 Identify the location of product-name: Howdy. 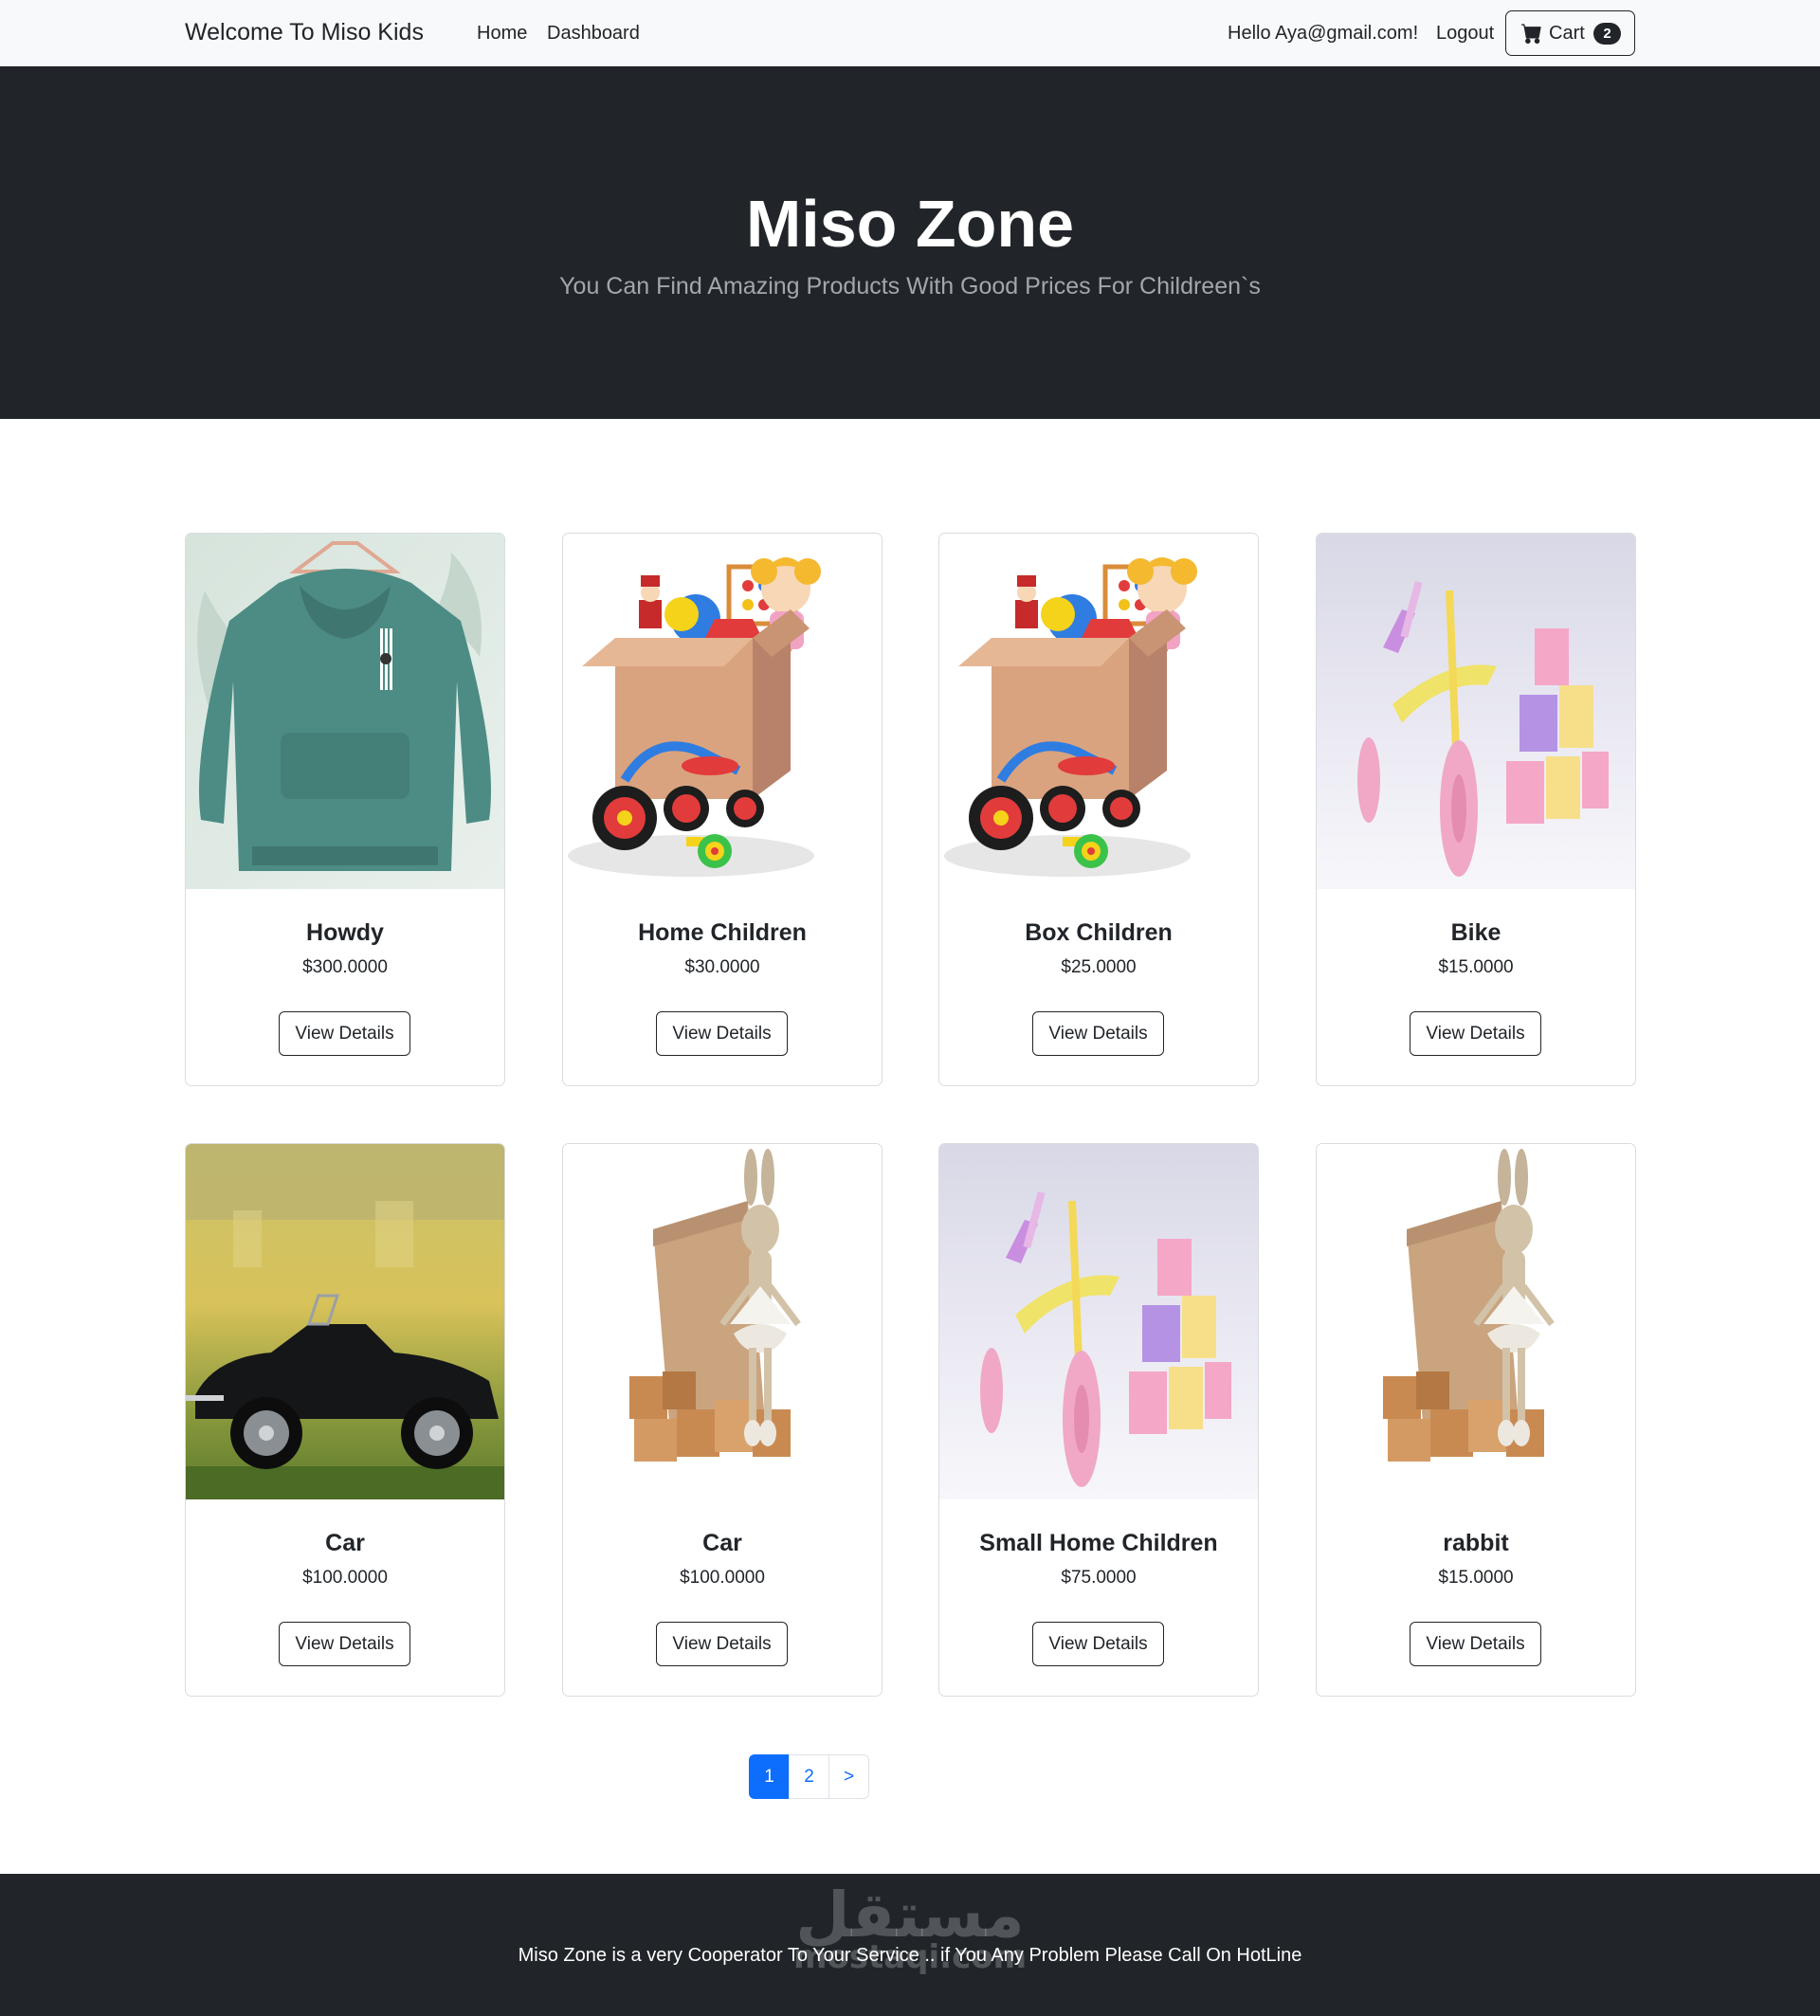
(345, 932).